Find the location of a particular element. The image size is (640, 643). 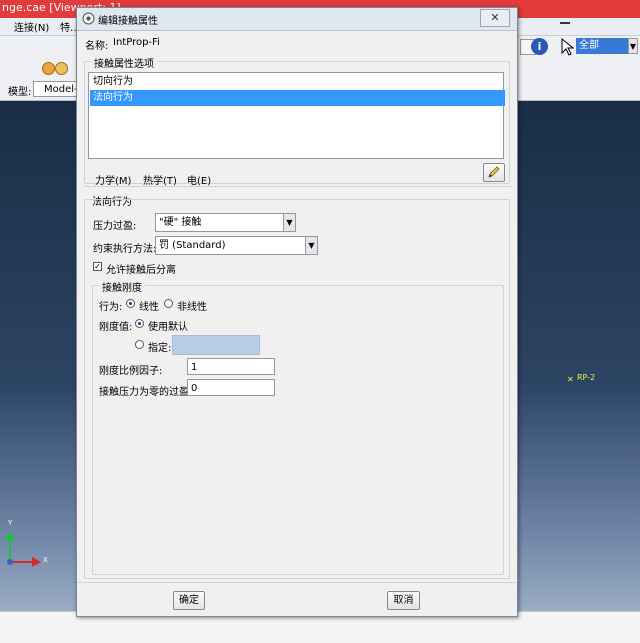

stiffness-value-label: 刚度值: is located at coordinates (116, 327).